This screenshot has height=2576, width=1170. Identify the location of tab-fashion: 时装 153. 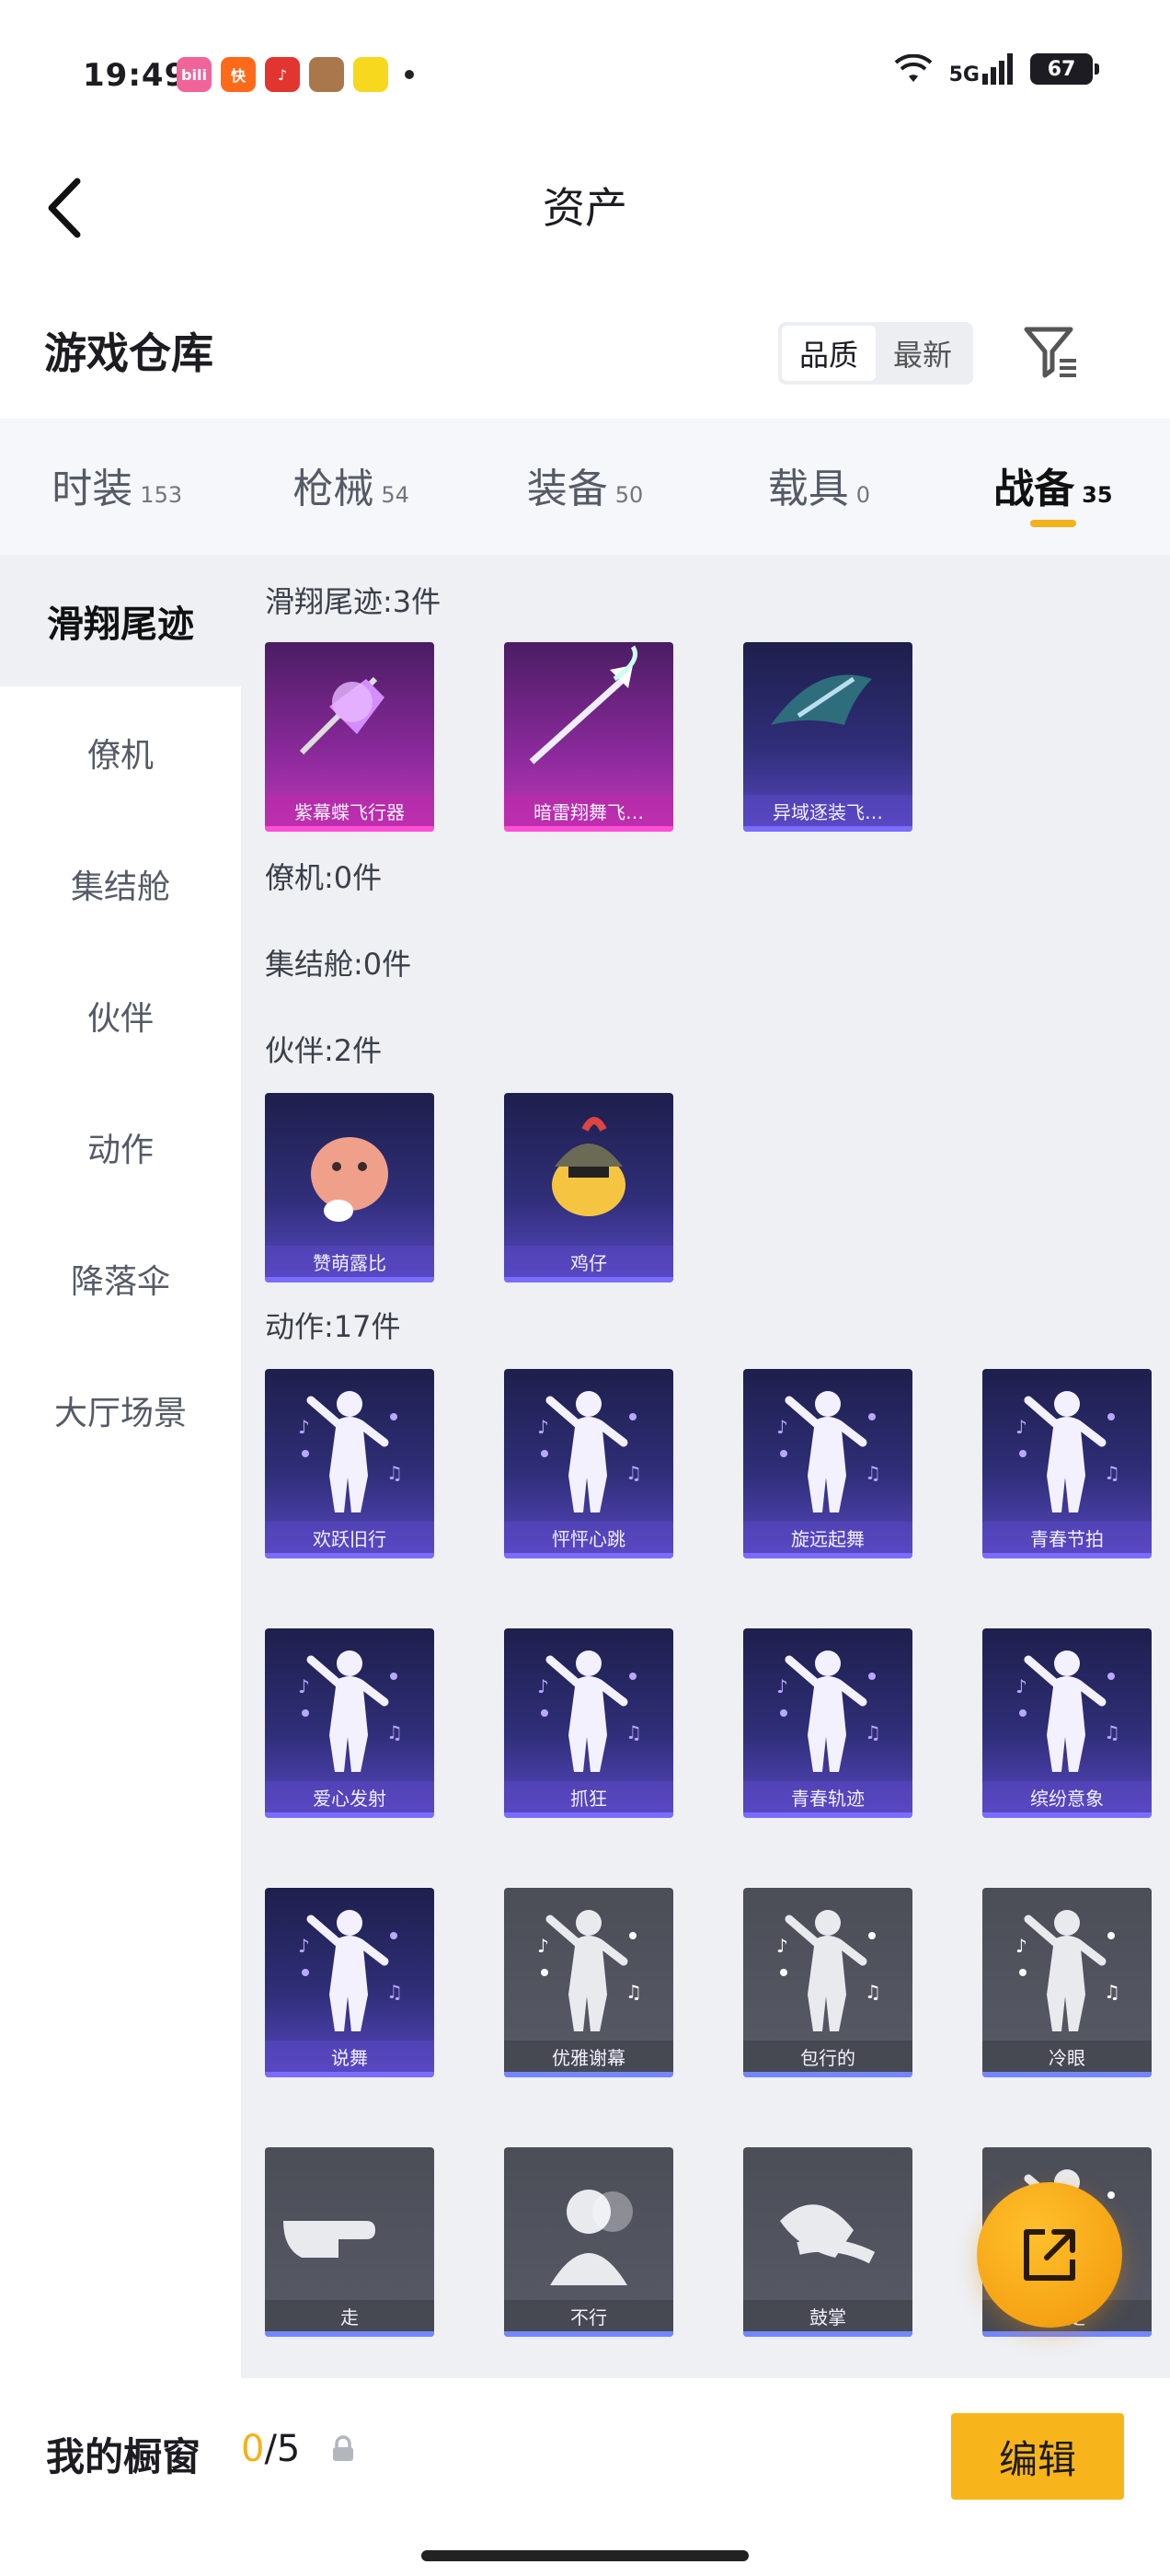
(117, 487).